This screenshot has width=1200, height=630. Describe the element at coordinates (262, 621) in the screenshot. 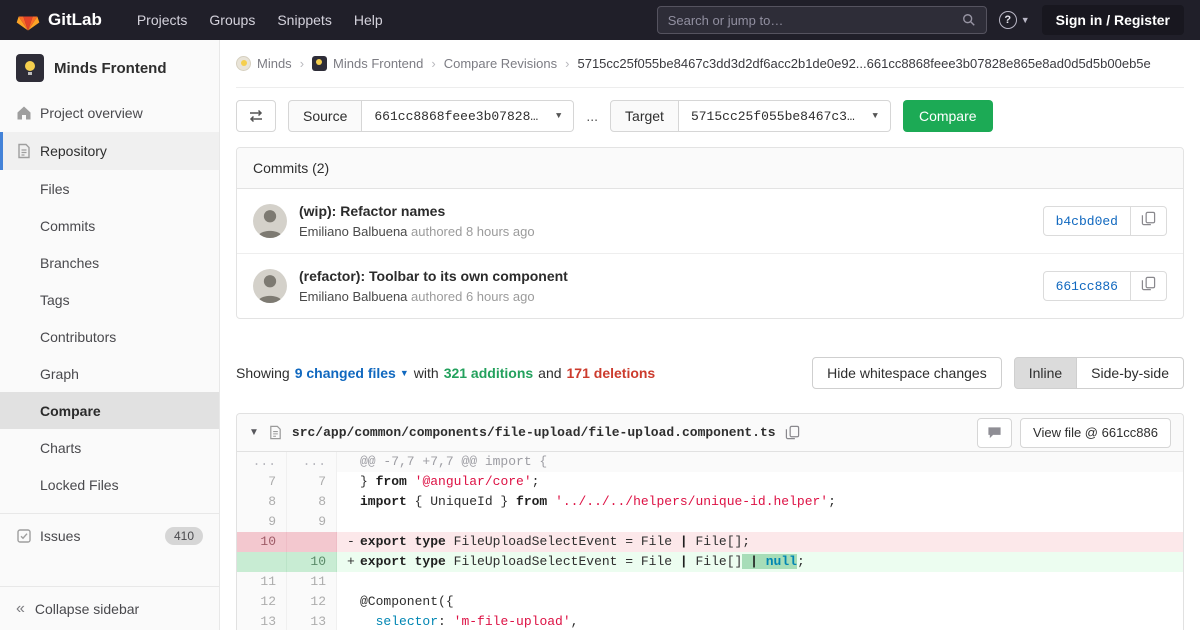

I see `old-line-number: 13` at that location.